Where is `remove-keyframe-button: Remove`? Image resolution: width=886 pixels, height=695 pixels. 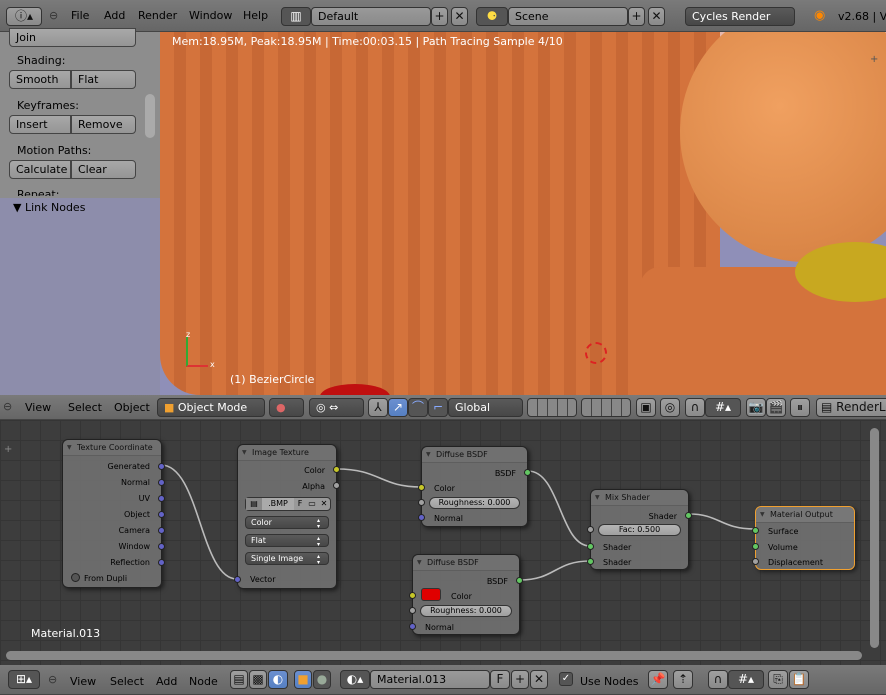 remove-keyframe-button: Remove is located at coordinates (103, 124).